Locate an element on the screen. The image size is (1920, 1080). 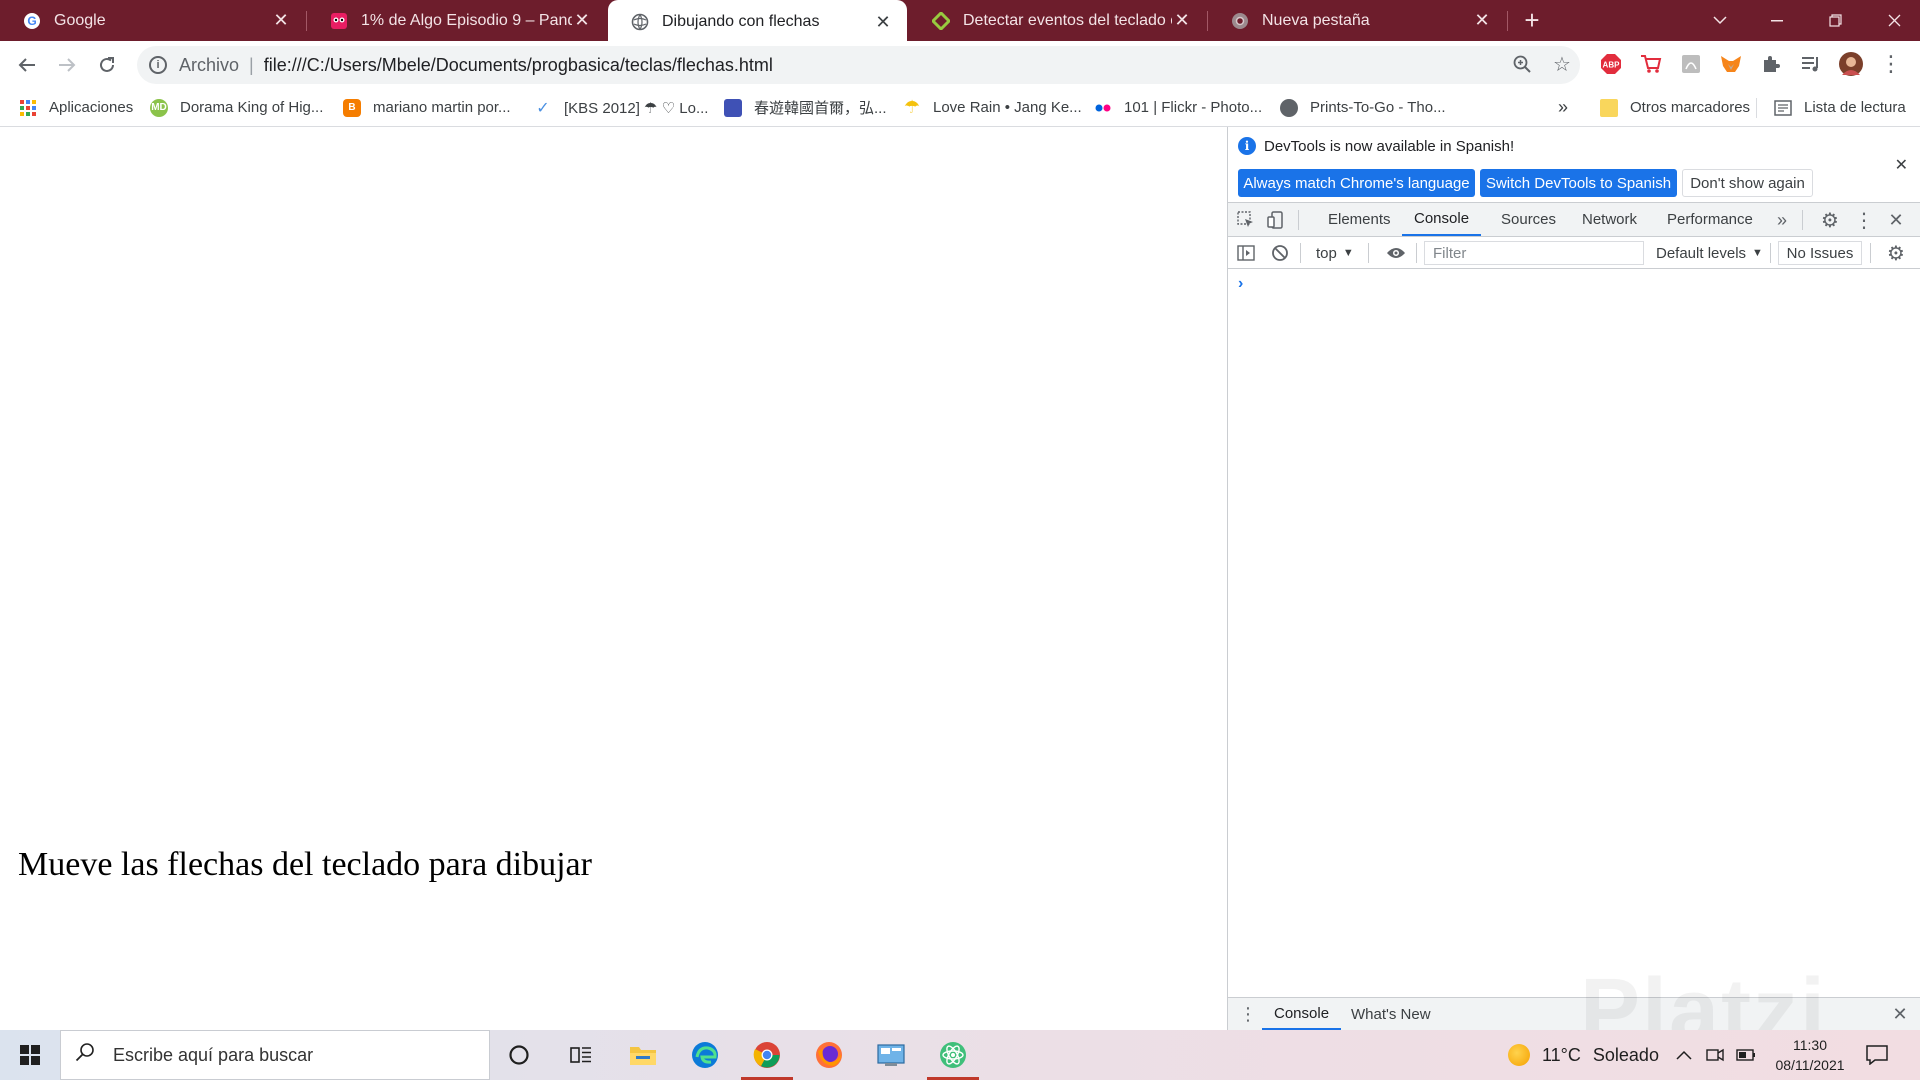
meet-now-icon is located at coordinates (1715, 1055).